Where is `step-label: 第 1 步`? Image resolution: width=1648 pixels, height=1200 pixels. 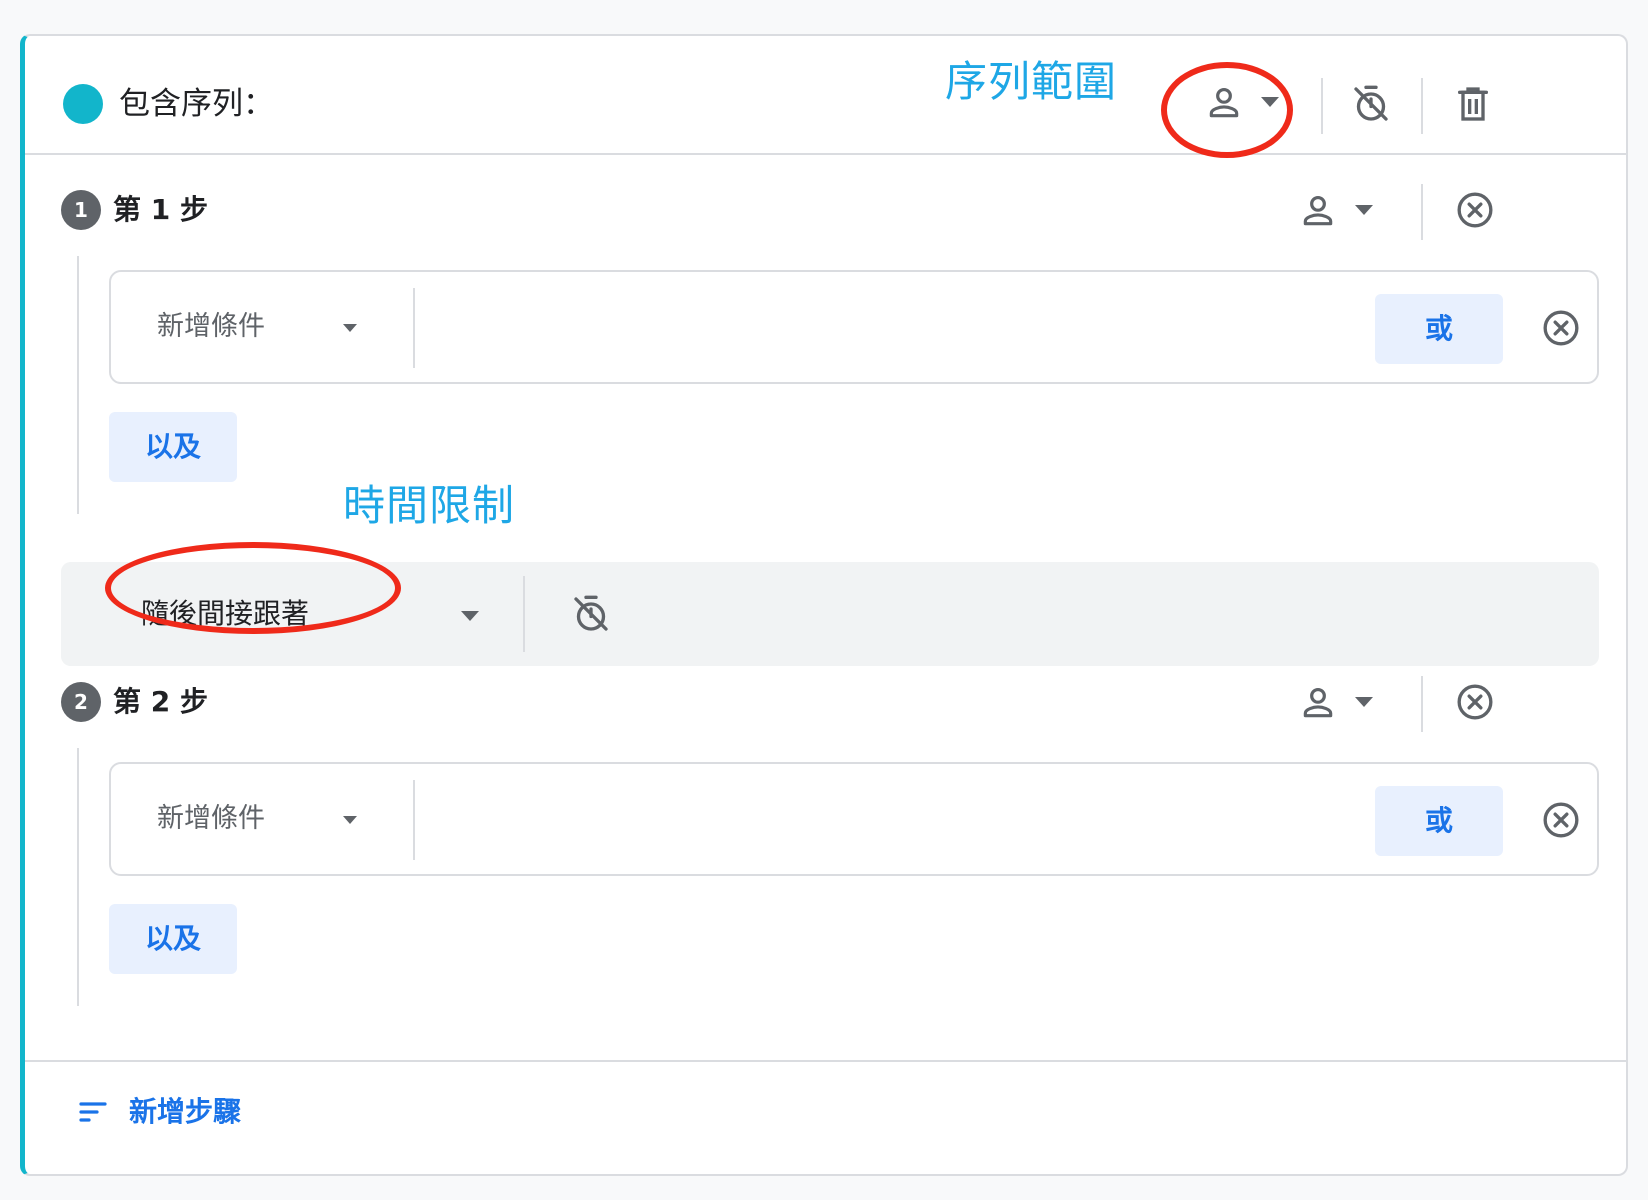 step-label: 第 1 步 is located at coordinates (160, 209).